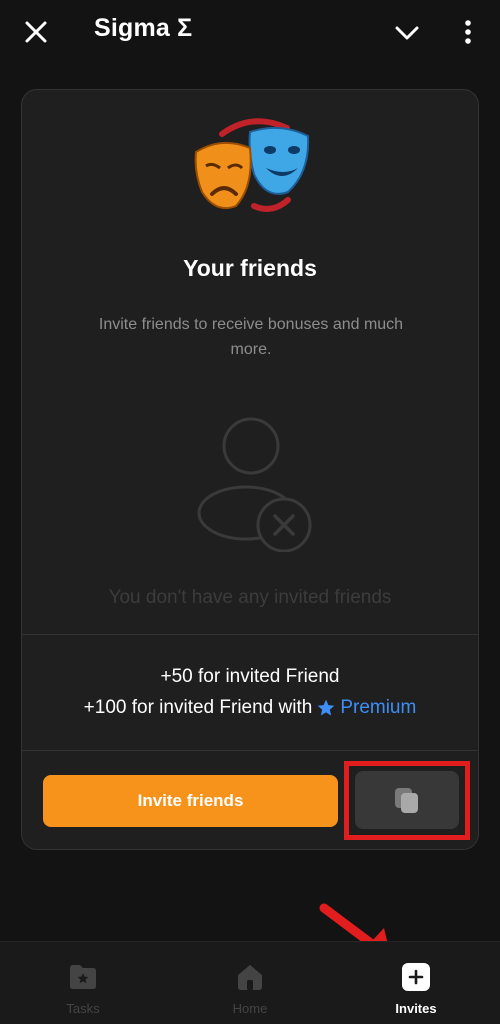  Describe the element at coordinates (83, 977) in the screenshot. I see `tasks-icon` at that location.